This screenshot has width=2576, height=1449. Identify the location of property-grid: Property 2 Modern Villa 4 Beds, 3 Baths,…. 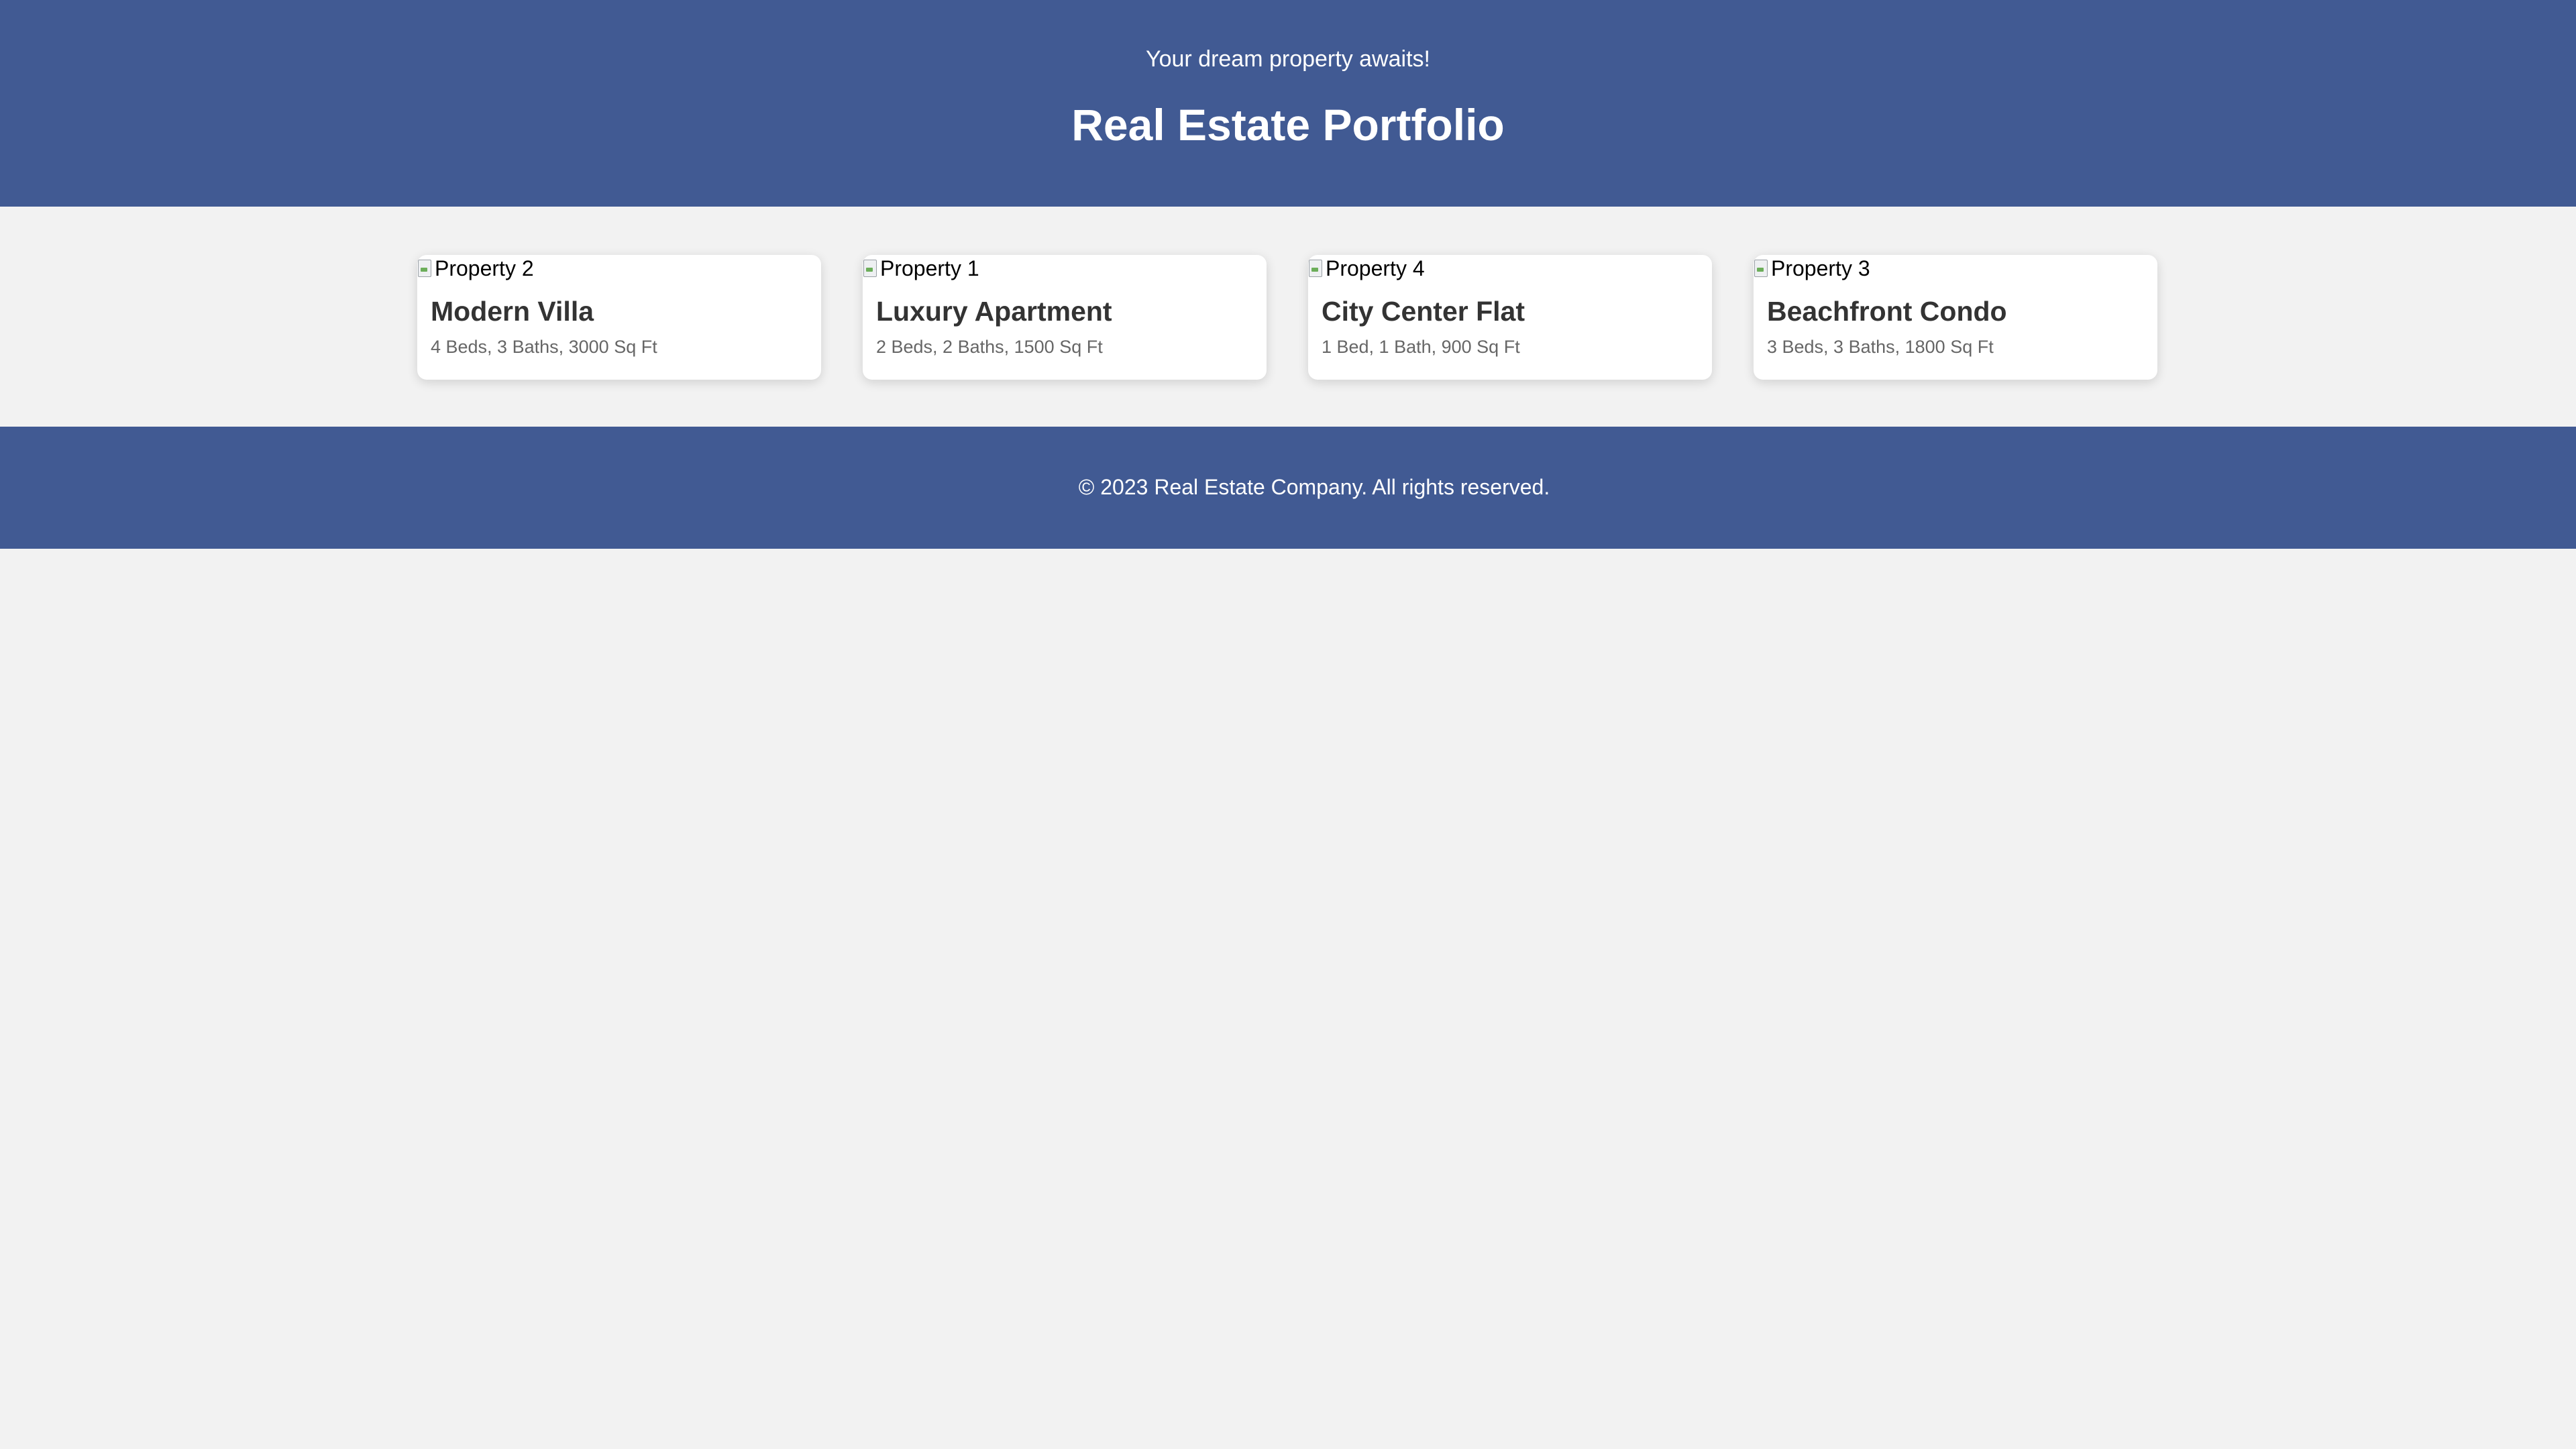
(1288, 317).